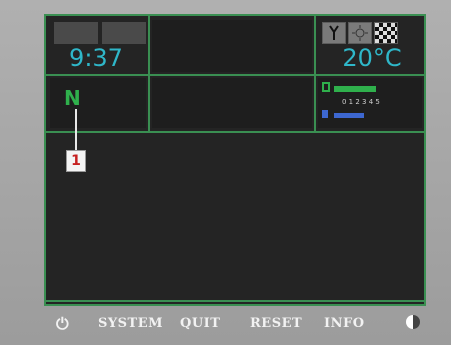 This screenshot has width=451, height=345. Describe the element at coordinates (386, 33) in the screenshot. I see `checkered-flag-icon` at that location.